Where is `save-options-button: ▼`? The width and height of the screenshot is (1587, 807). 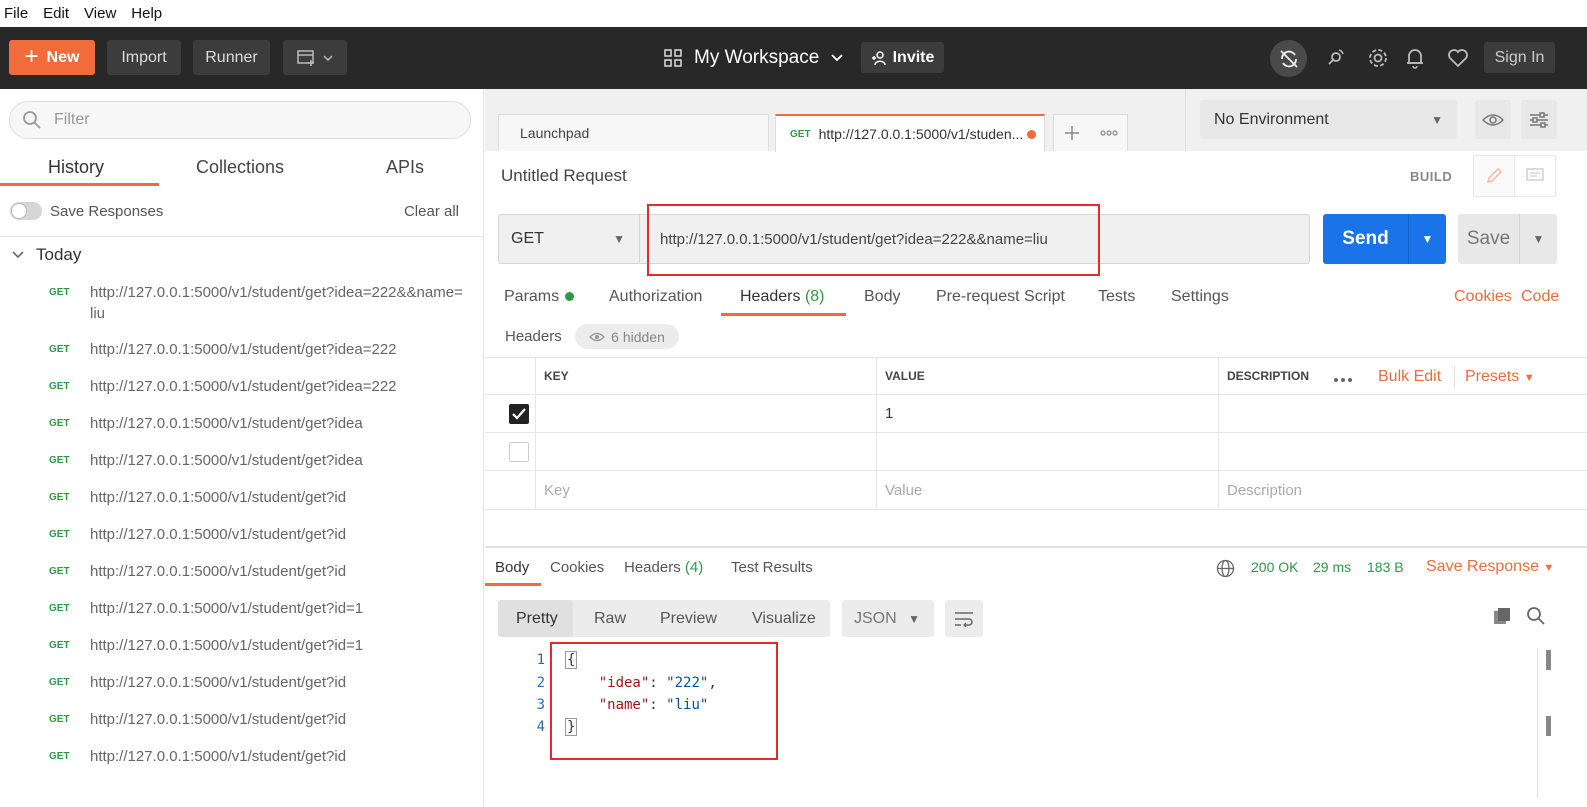 save-options-button: ▼ is located at coordinates (1538, 239).